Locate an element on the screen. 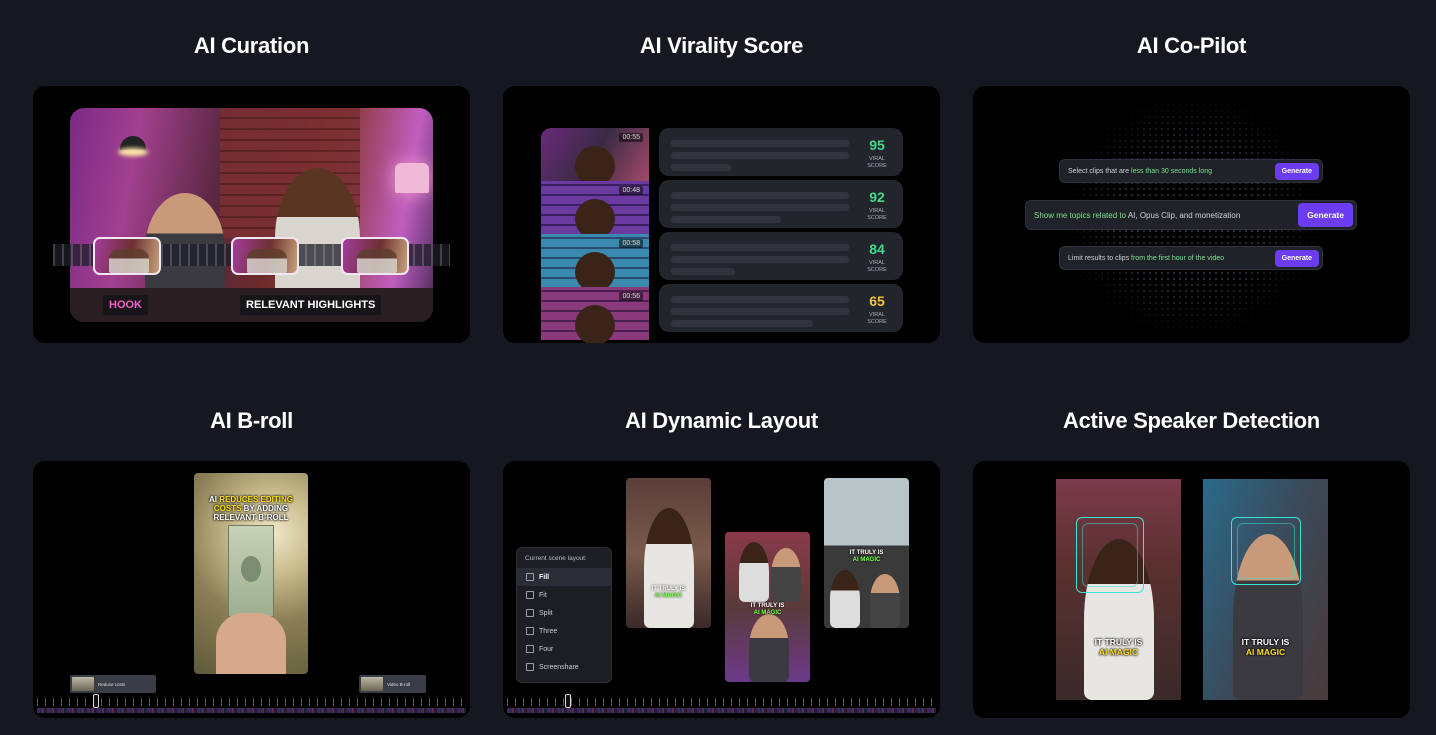  clip-frame: 00:58 is located at coordinates (595, 263).